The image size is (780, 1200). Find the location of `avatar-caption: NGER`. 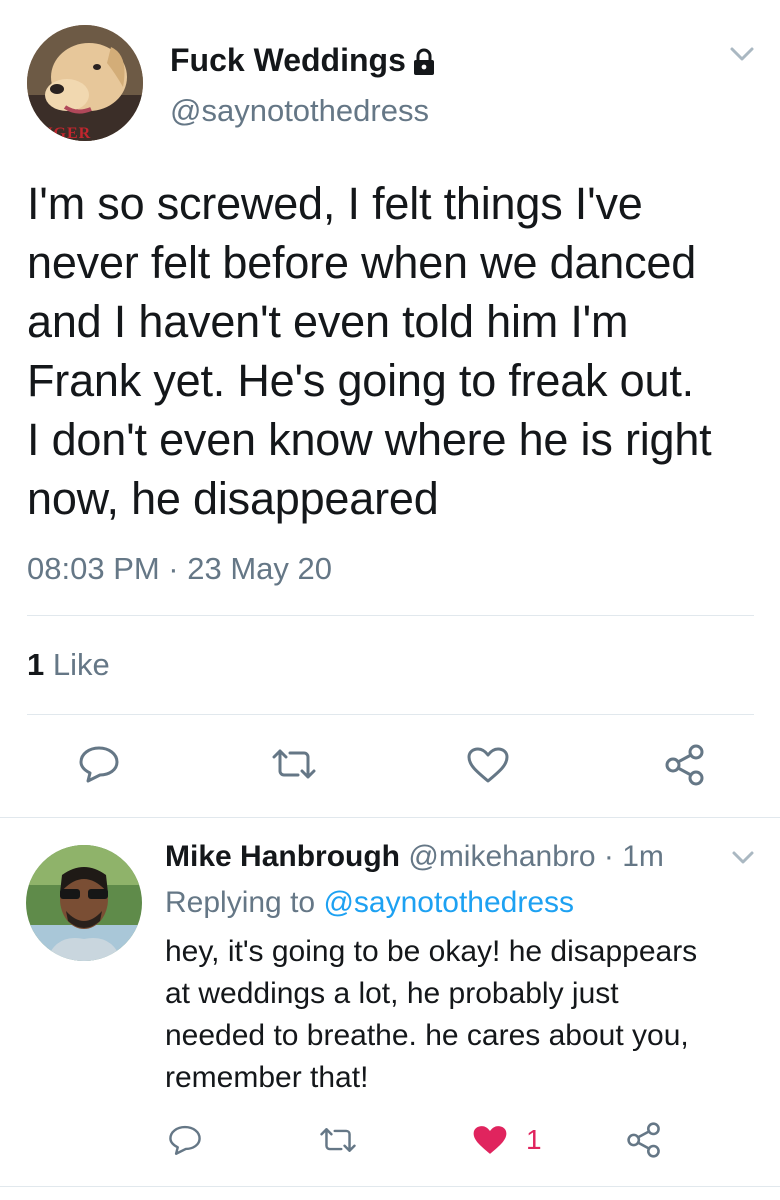

avatar-caption: NGER is located at coordinates (66, 133).